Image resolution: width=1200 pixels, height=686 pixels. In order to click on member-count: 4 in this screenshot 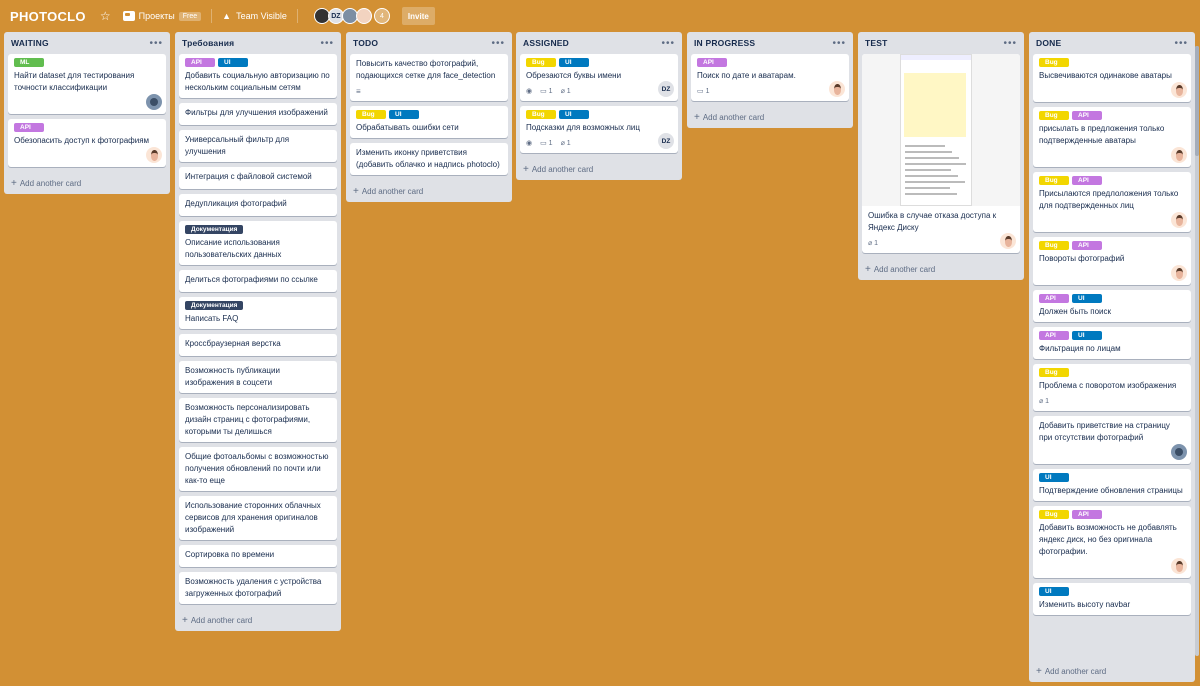, I will do `click(381, 16)`.